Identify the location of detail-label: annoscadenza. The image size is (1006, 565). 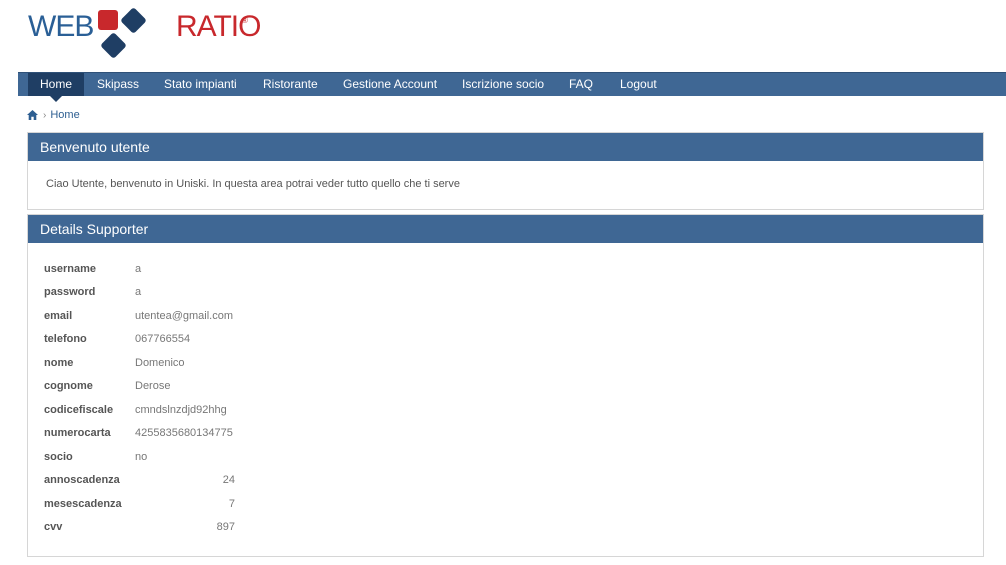
(82, 480).